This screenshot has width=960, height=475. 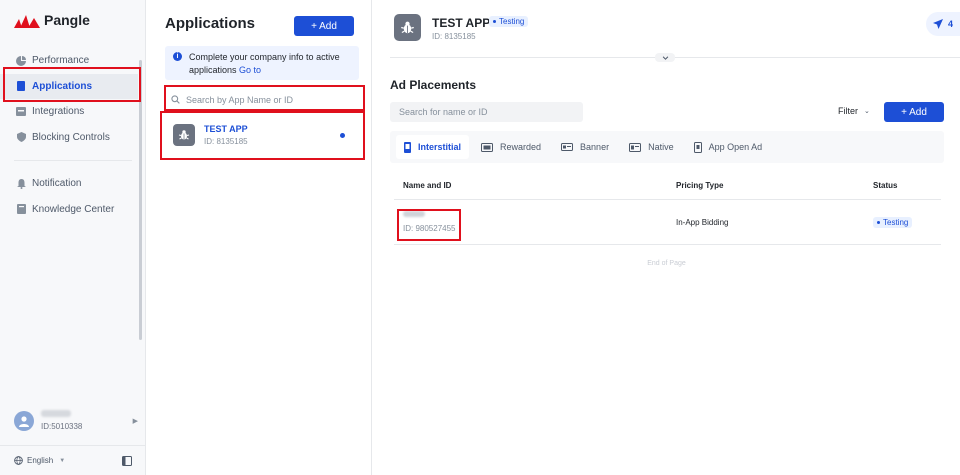 What do you see at coordinates (21, 183) in the screenshot?
I see `bell-icon` at bounding box center [21, 183].